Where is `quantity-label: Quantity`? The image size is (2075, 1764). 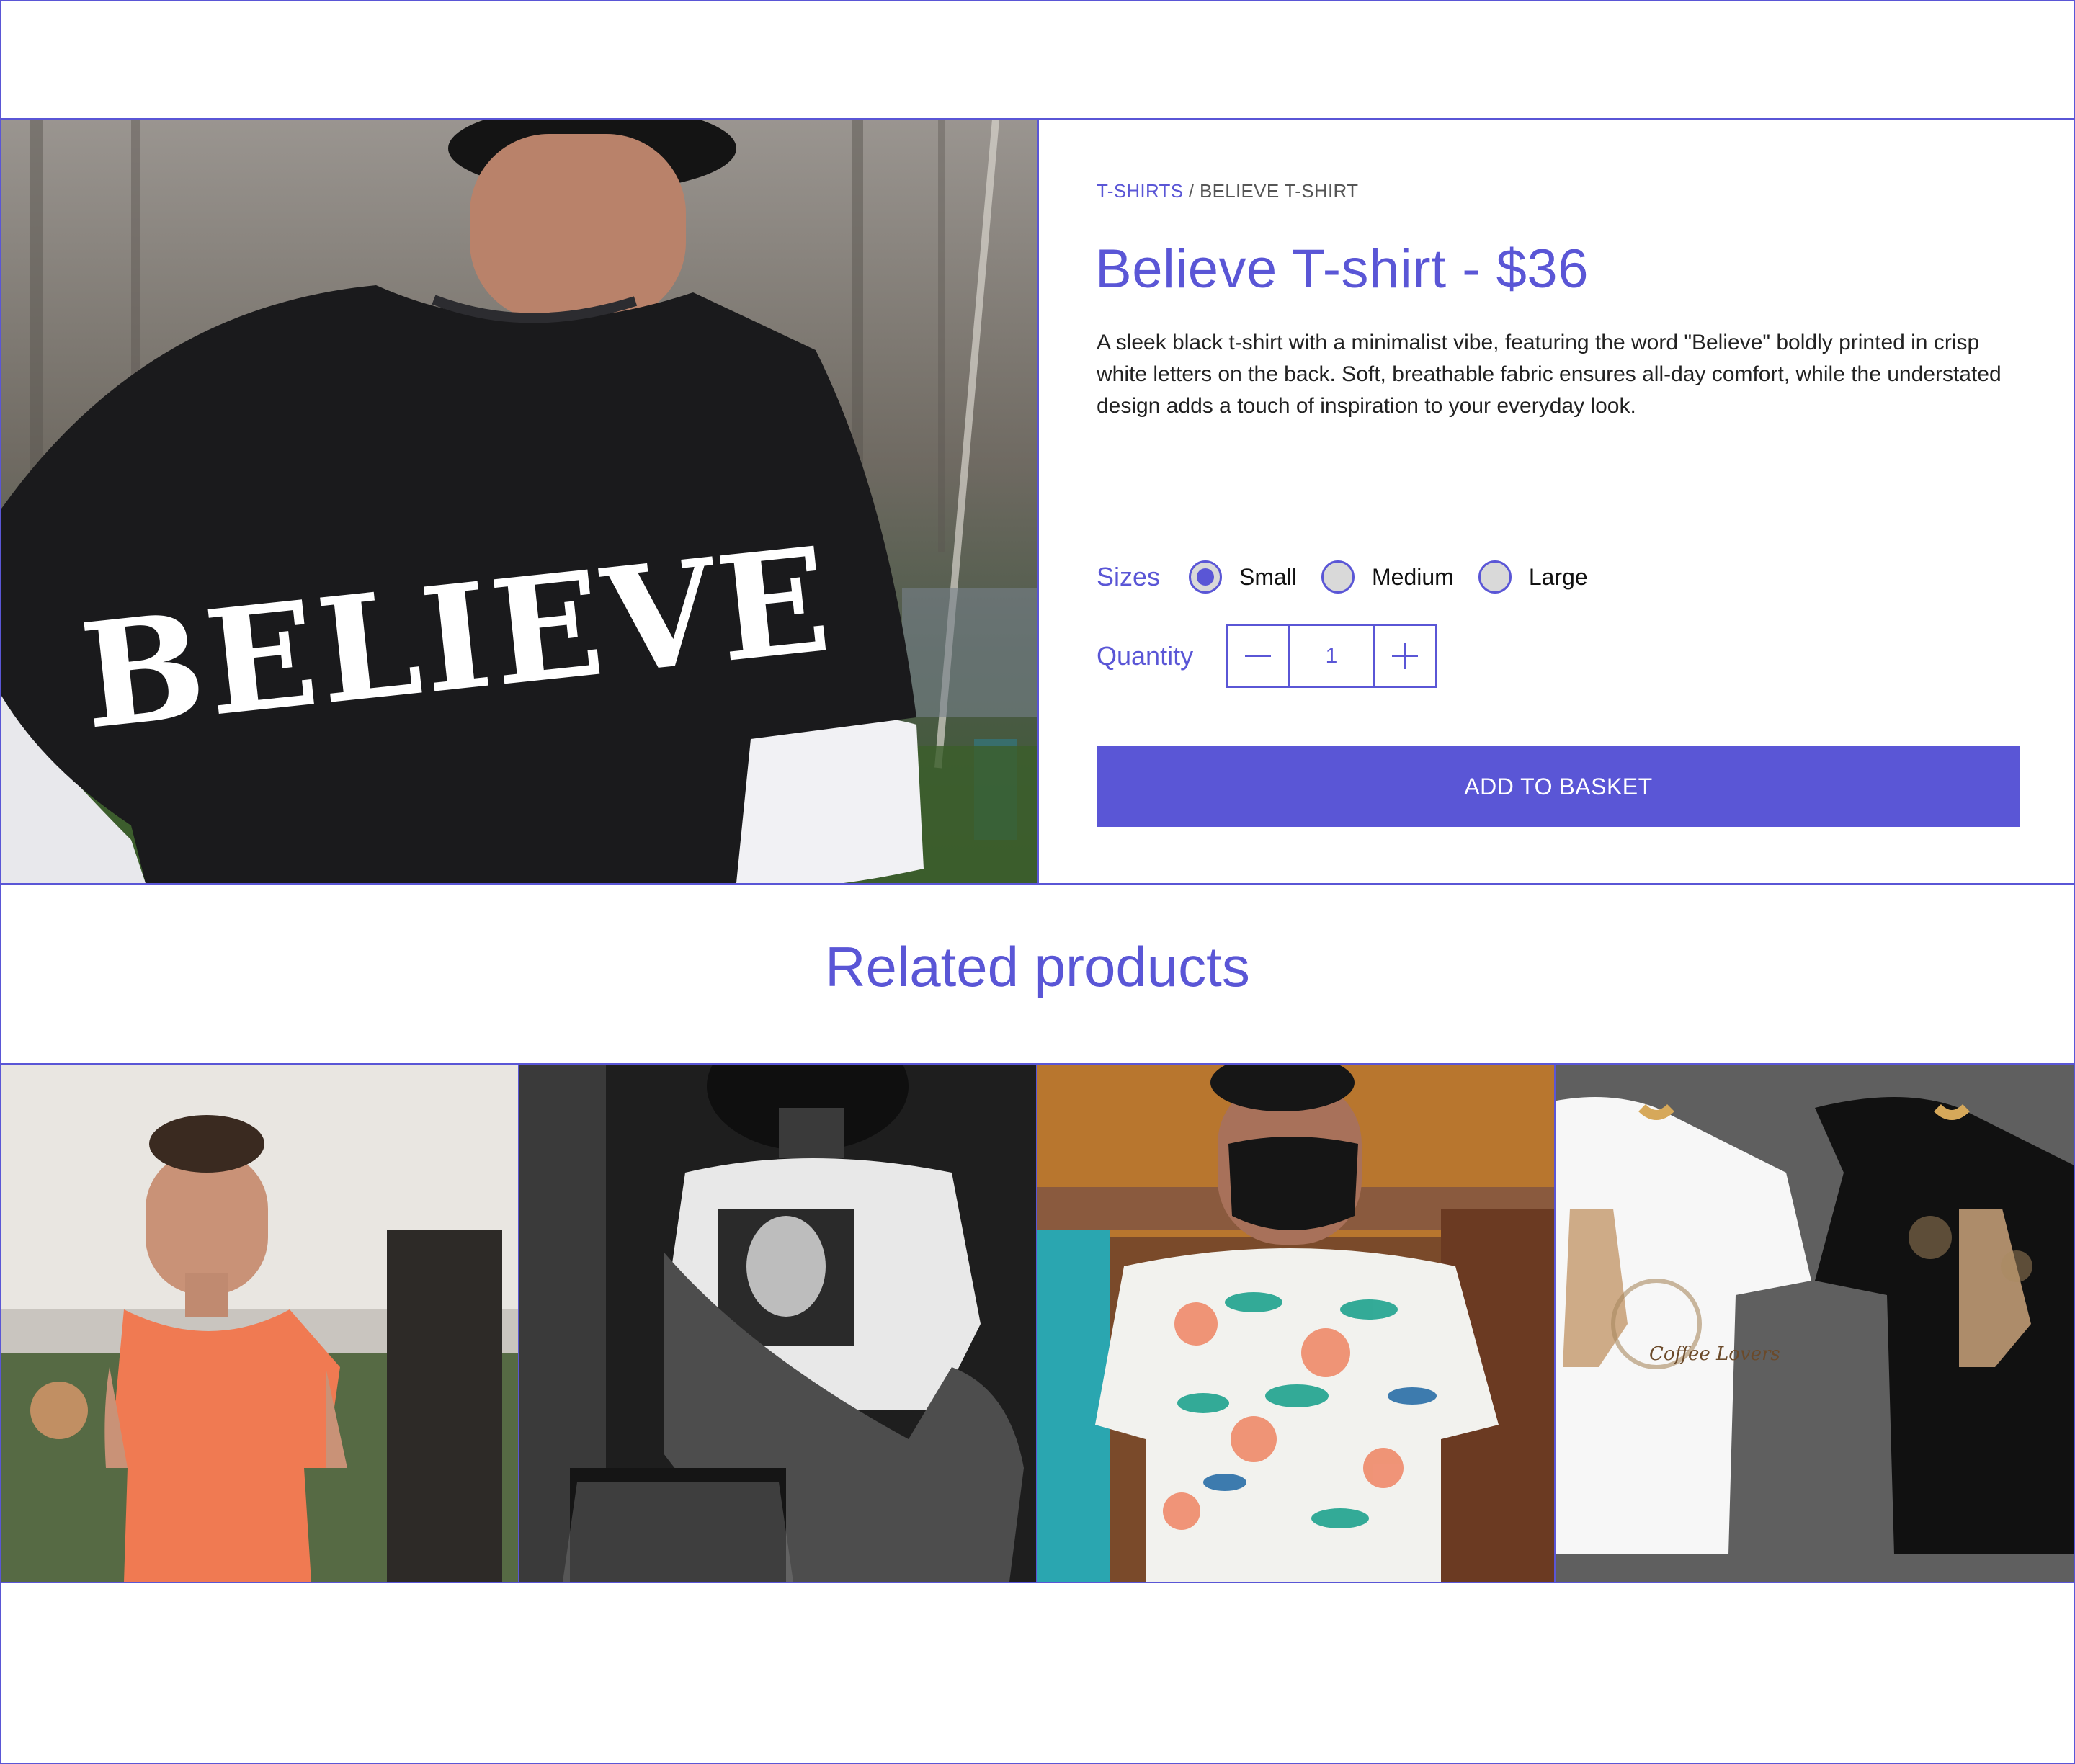
quantity-label: Quantity is located at coordinates (1145, 656).